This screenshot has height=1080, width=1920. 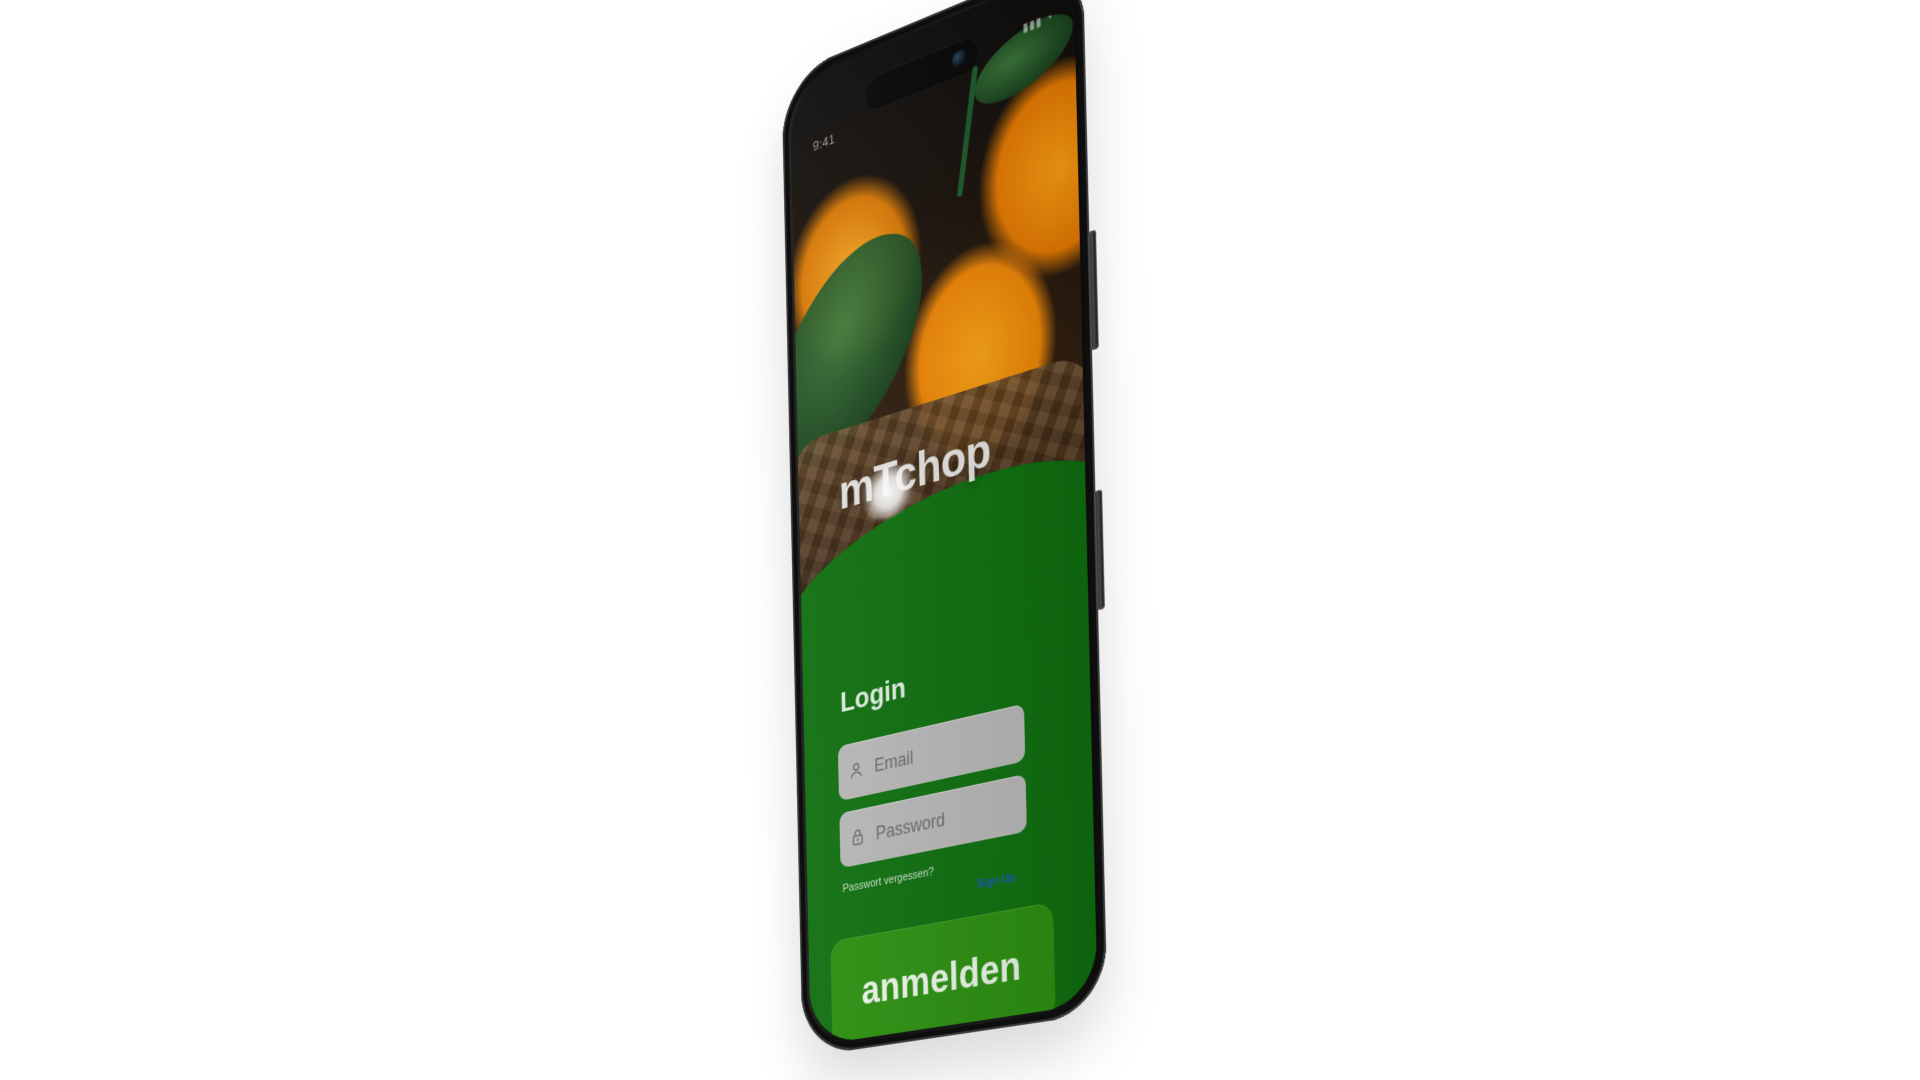 I want to click on side-button-volume-down, so click(x=1099, y=549).